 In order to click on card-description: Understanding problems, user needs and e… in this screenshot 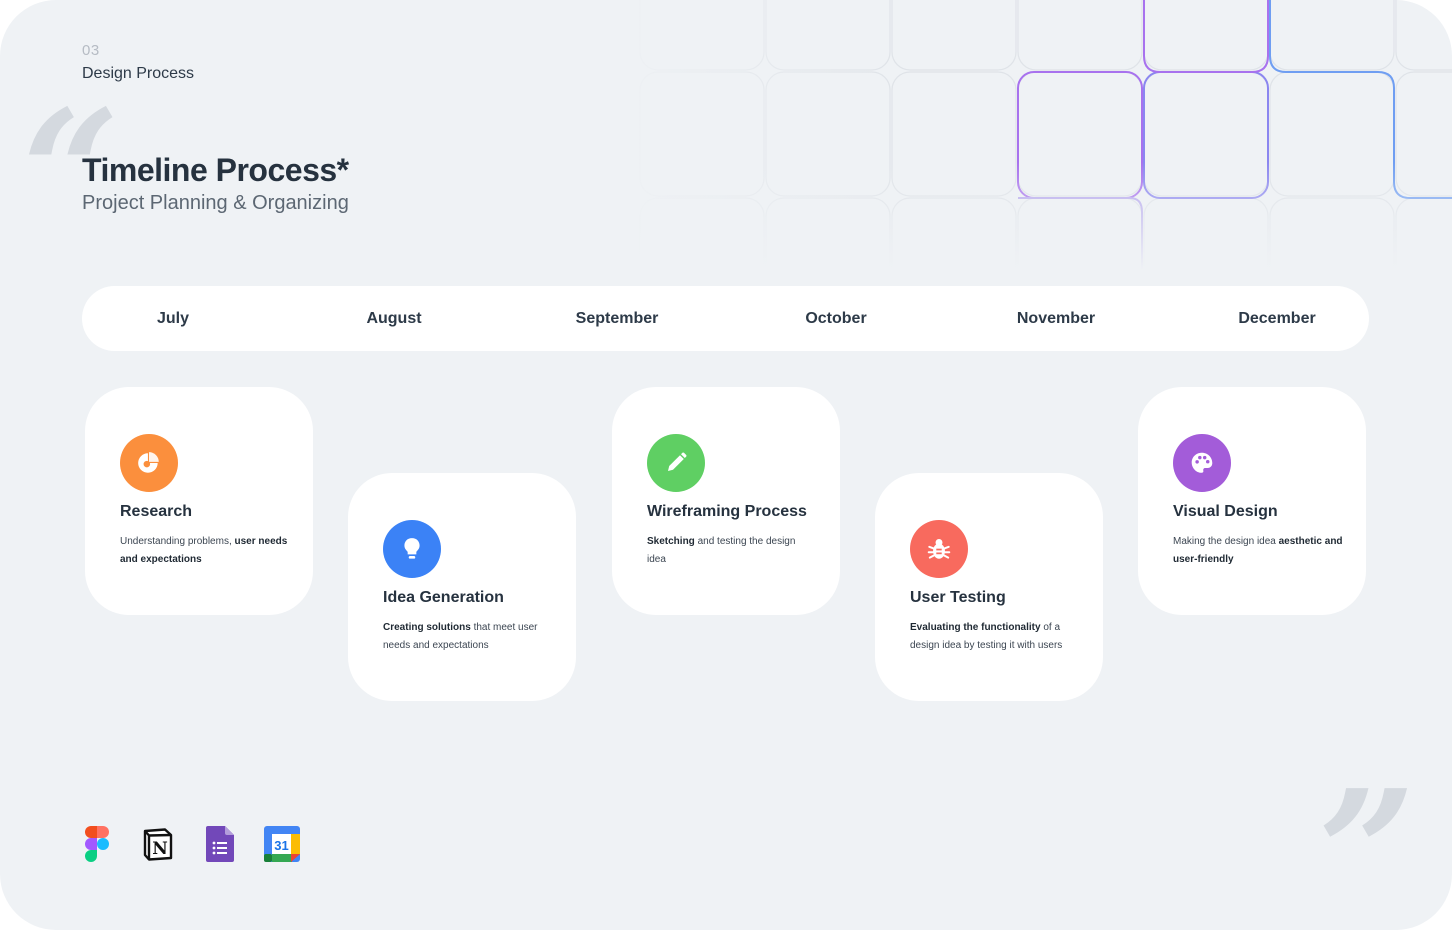, I will do `click(204, 550)`.